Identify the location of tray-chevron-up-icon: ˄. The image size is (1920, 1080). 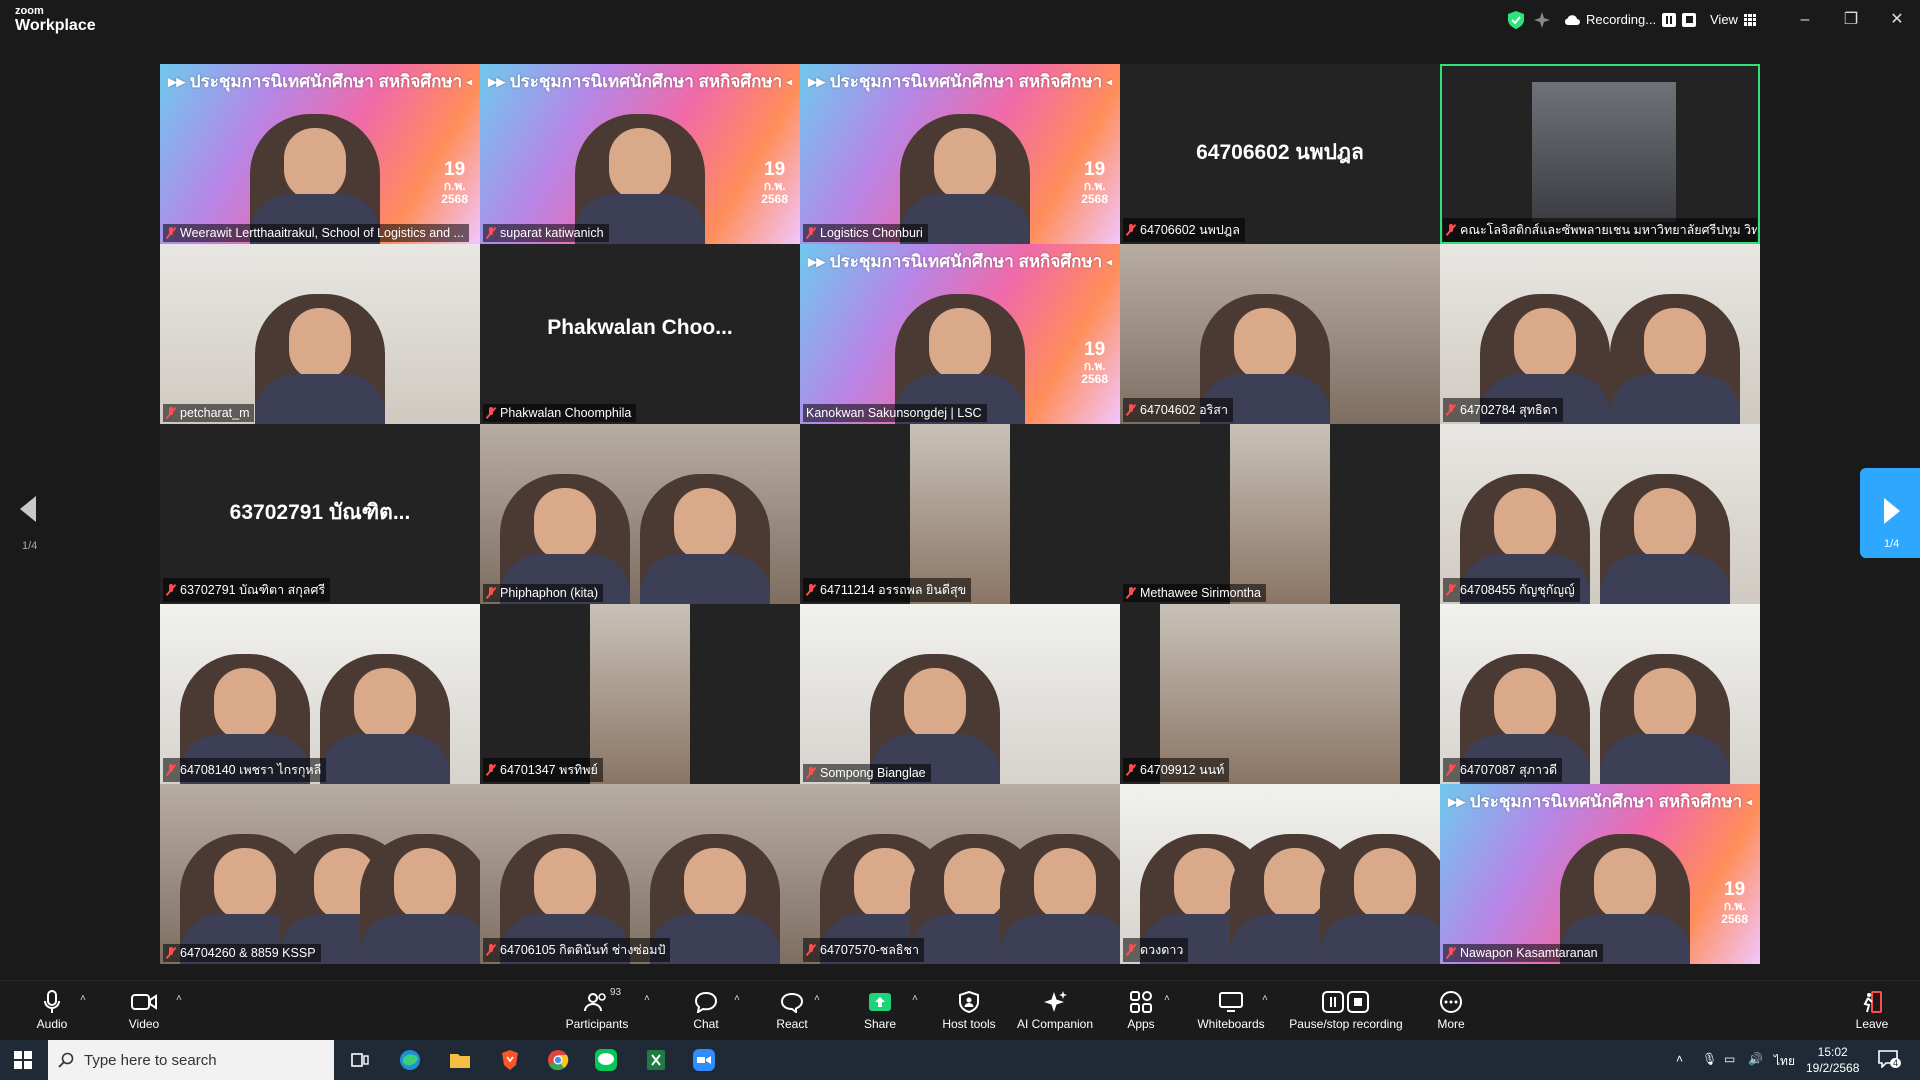
(1679, 1059).